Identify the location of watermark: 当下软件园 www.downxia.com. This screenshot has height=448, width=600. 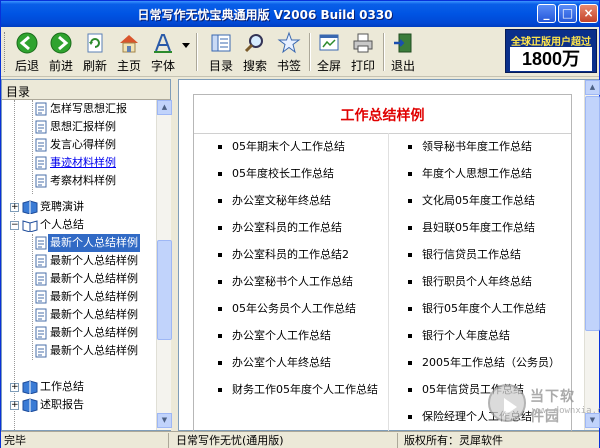
(544, 405).